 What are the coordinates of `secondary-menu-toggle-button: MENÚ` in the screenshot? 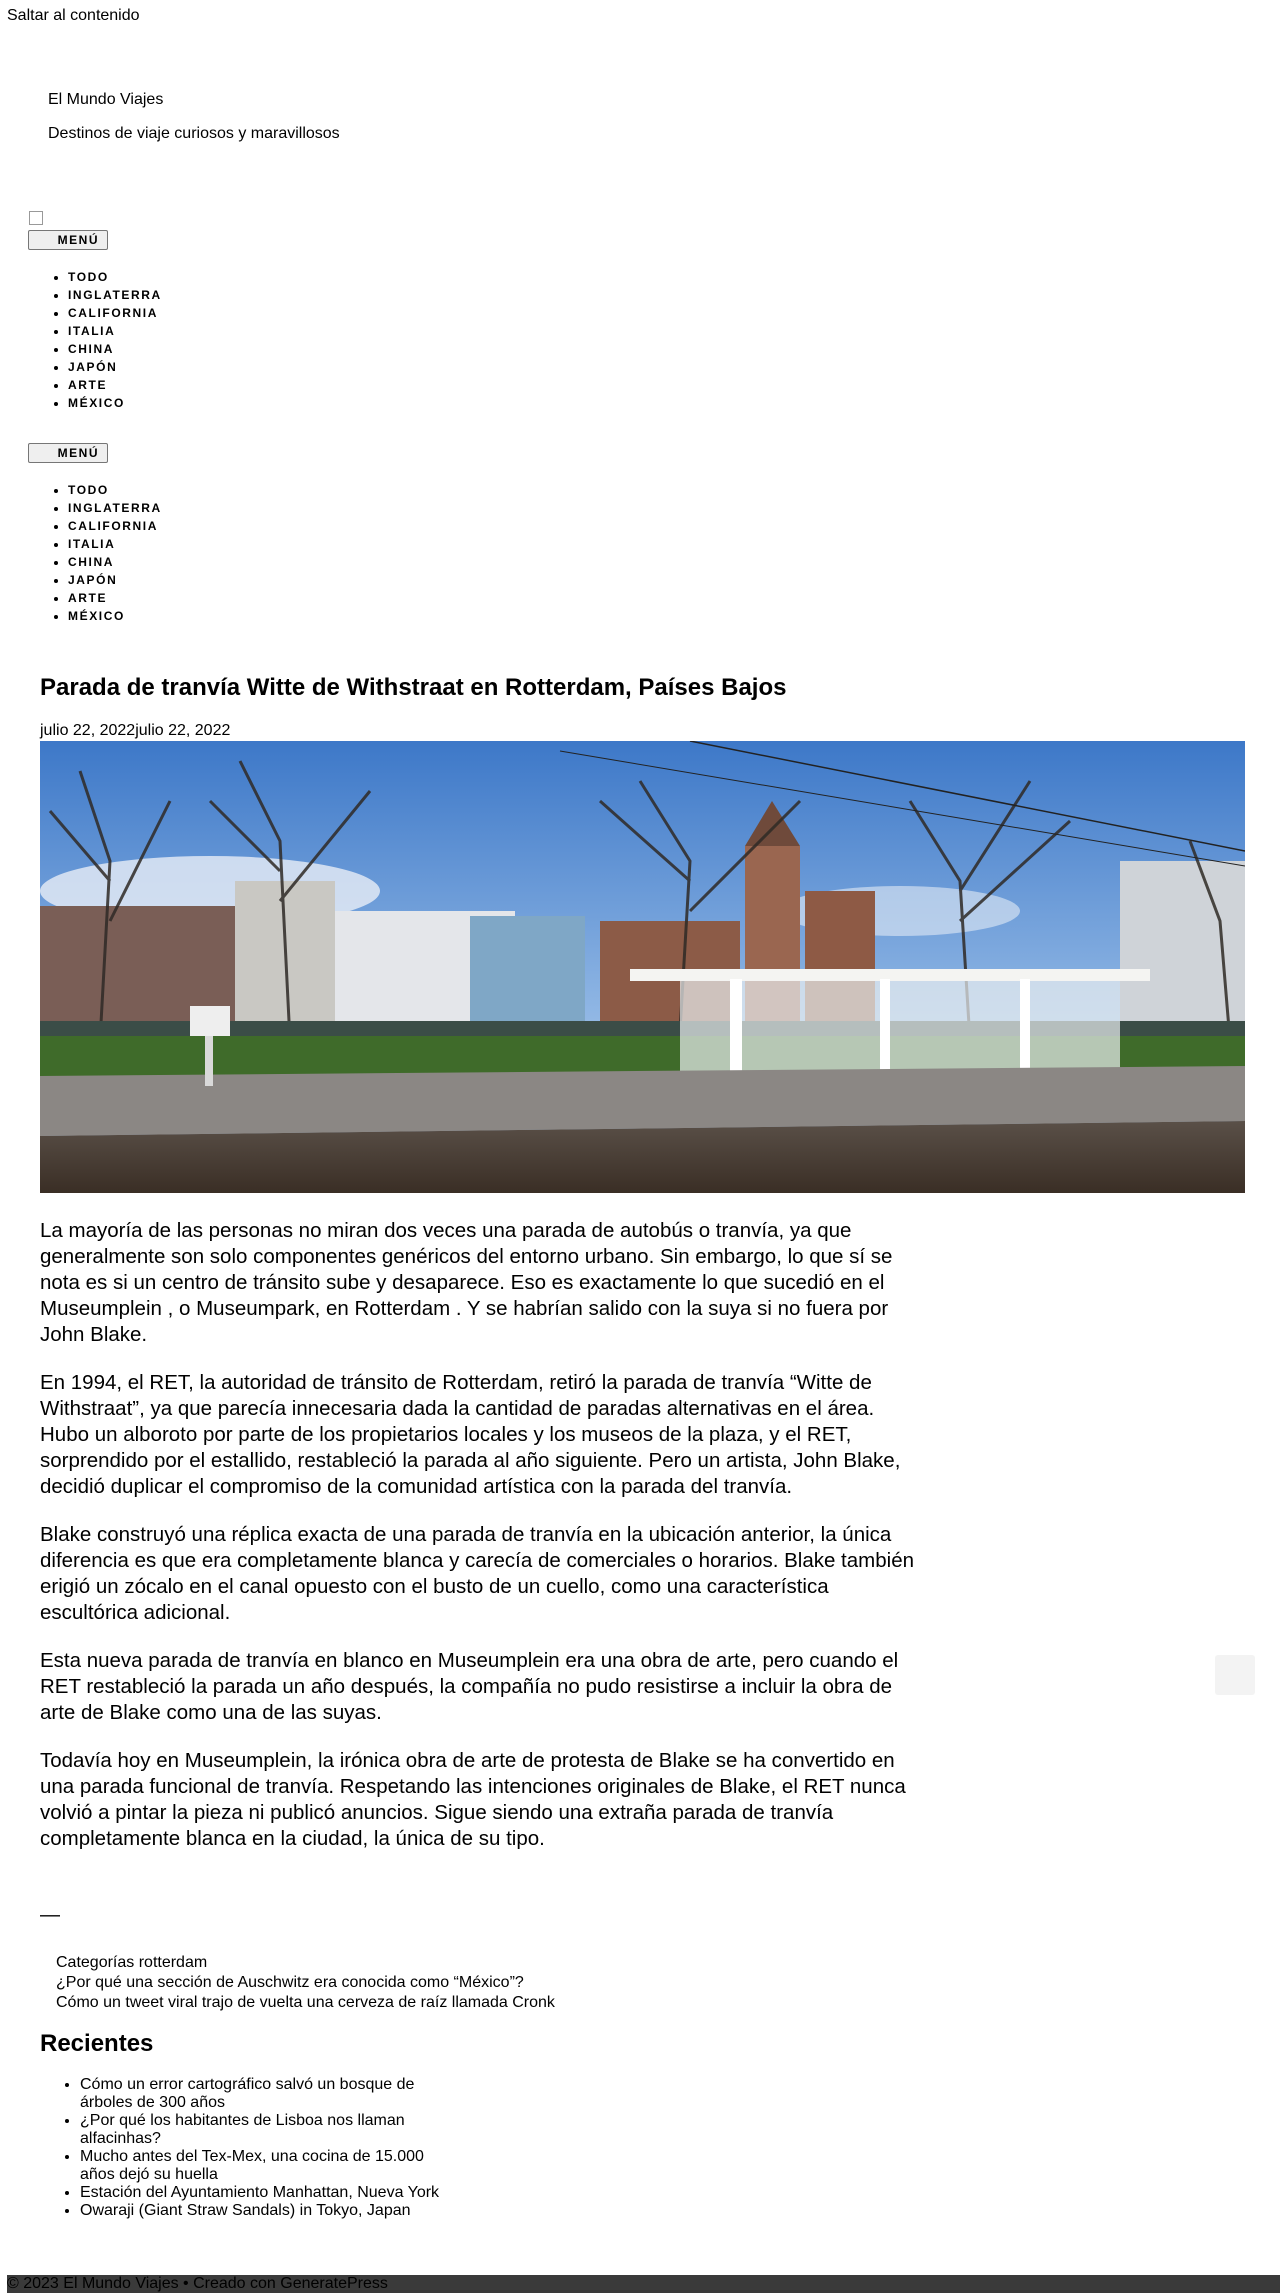 It's located at (68, 453).